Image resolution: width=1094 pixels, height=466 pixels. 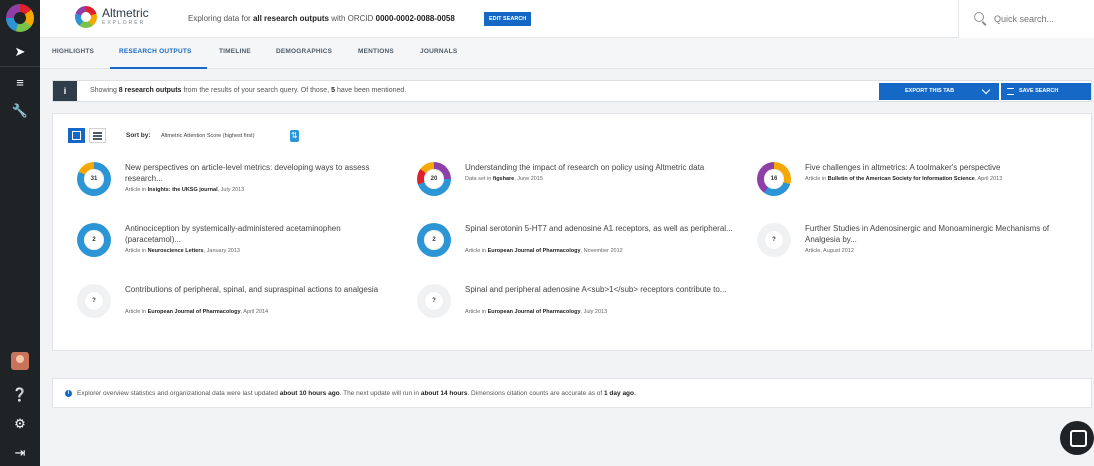 What do you see at coordinates (104, 90) in the screenshot?
I see `summary-text-1: Showing` at bounding box center [104, 90].